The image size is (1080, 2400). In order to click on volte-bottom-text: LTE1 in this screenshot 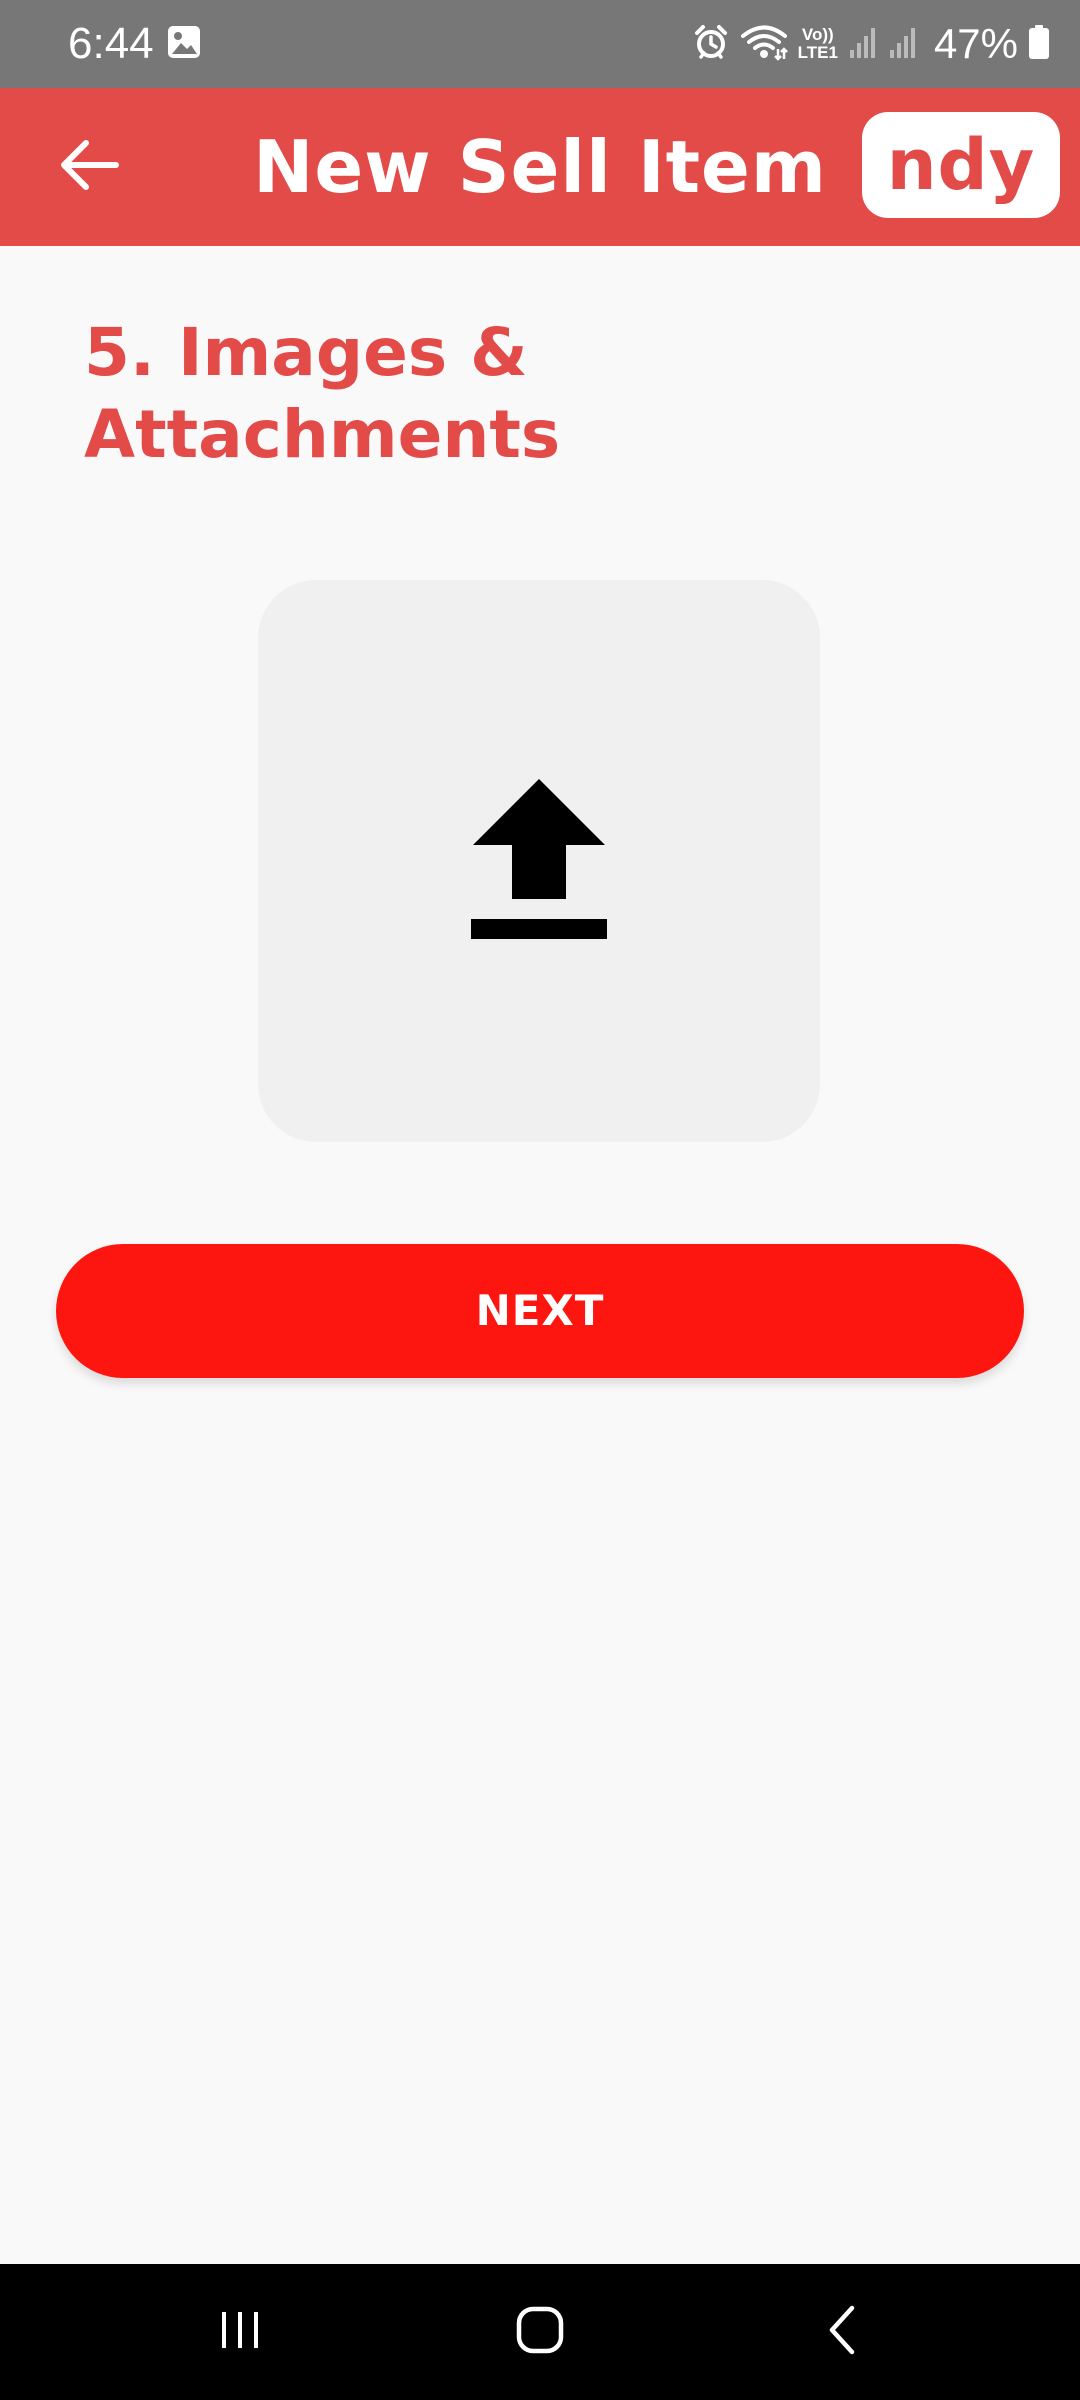, I will do `click(817, 52)`.